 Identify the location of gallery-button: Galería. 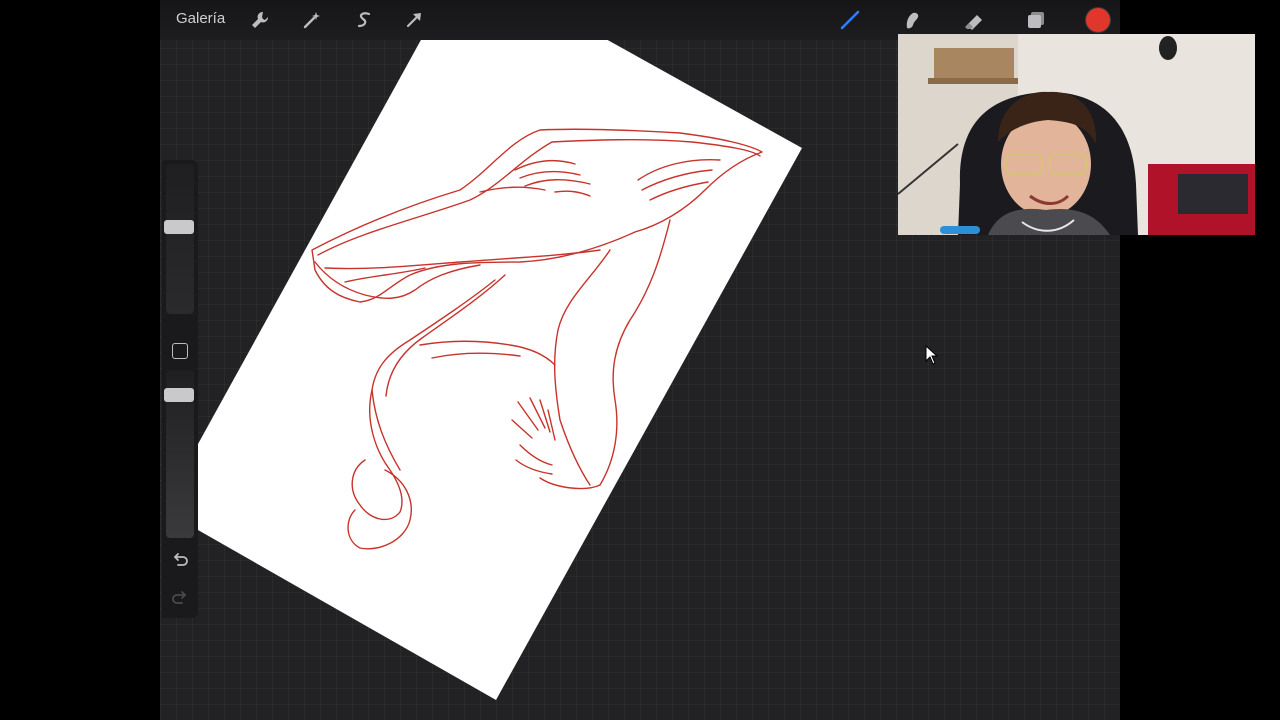
(200, 18).